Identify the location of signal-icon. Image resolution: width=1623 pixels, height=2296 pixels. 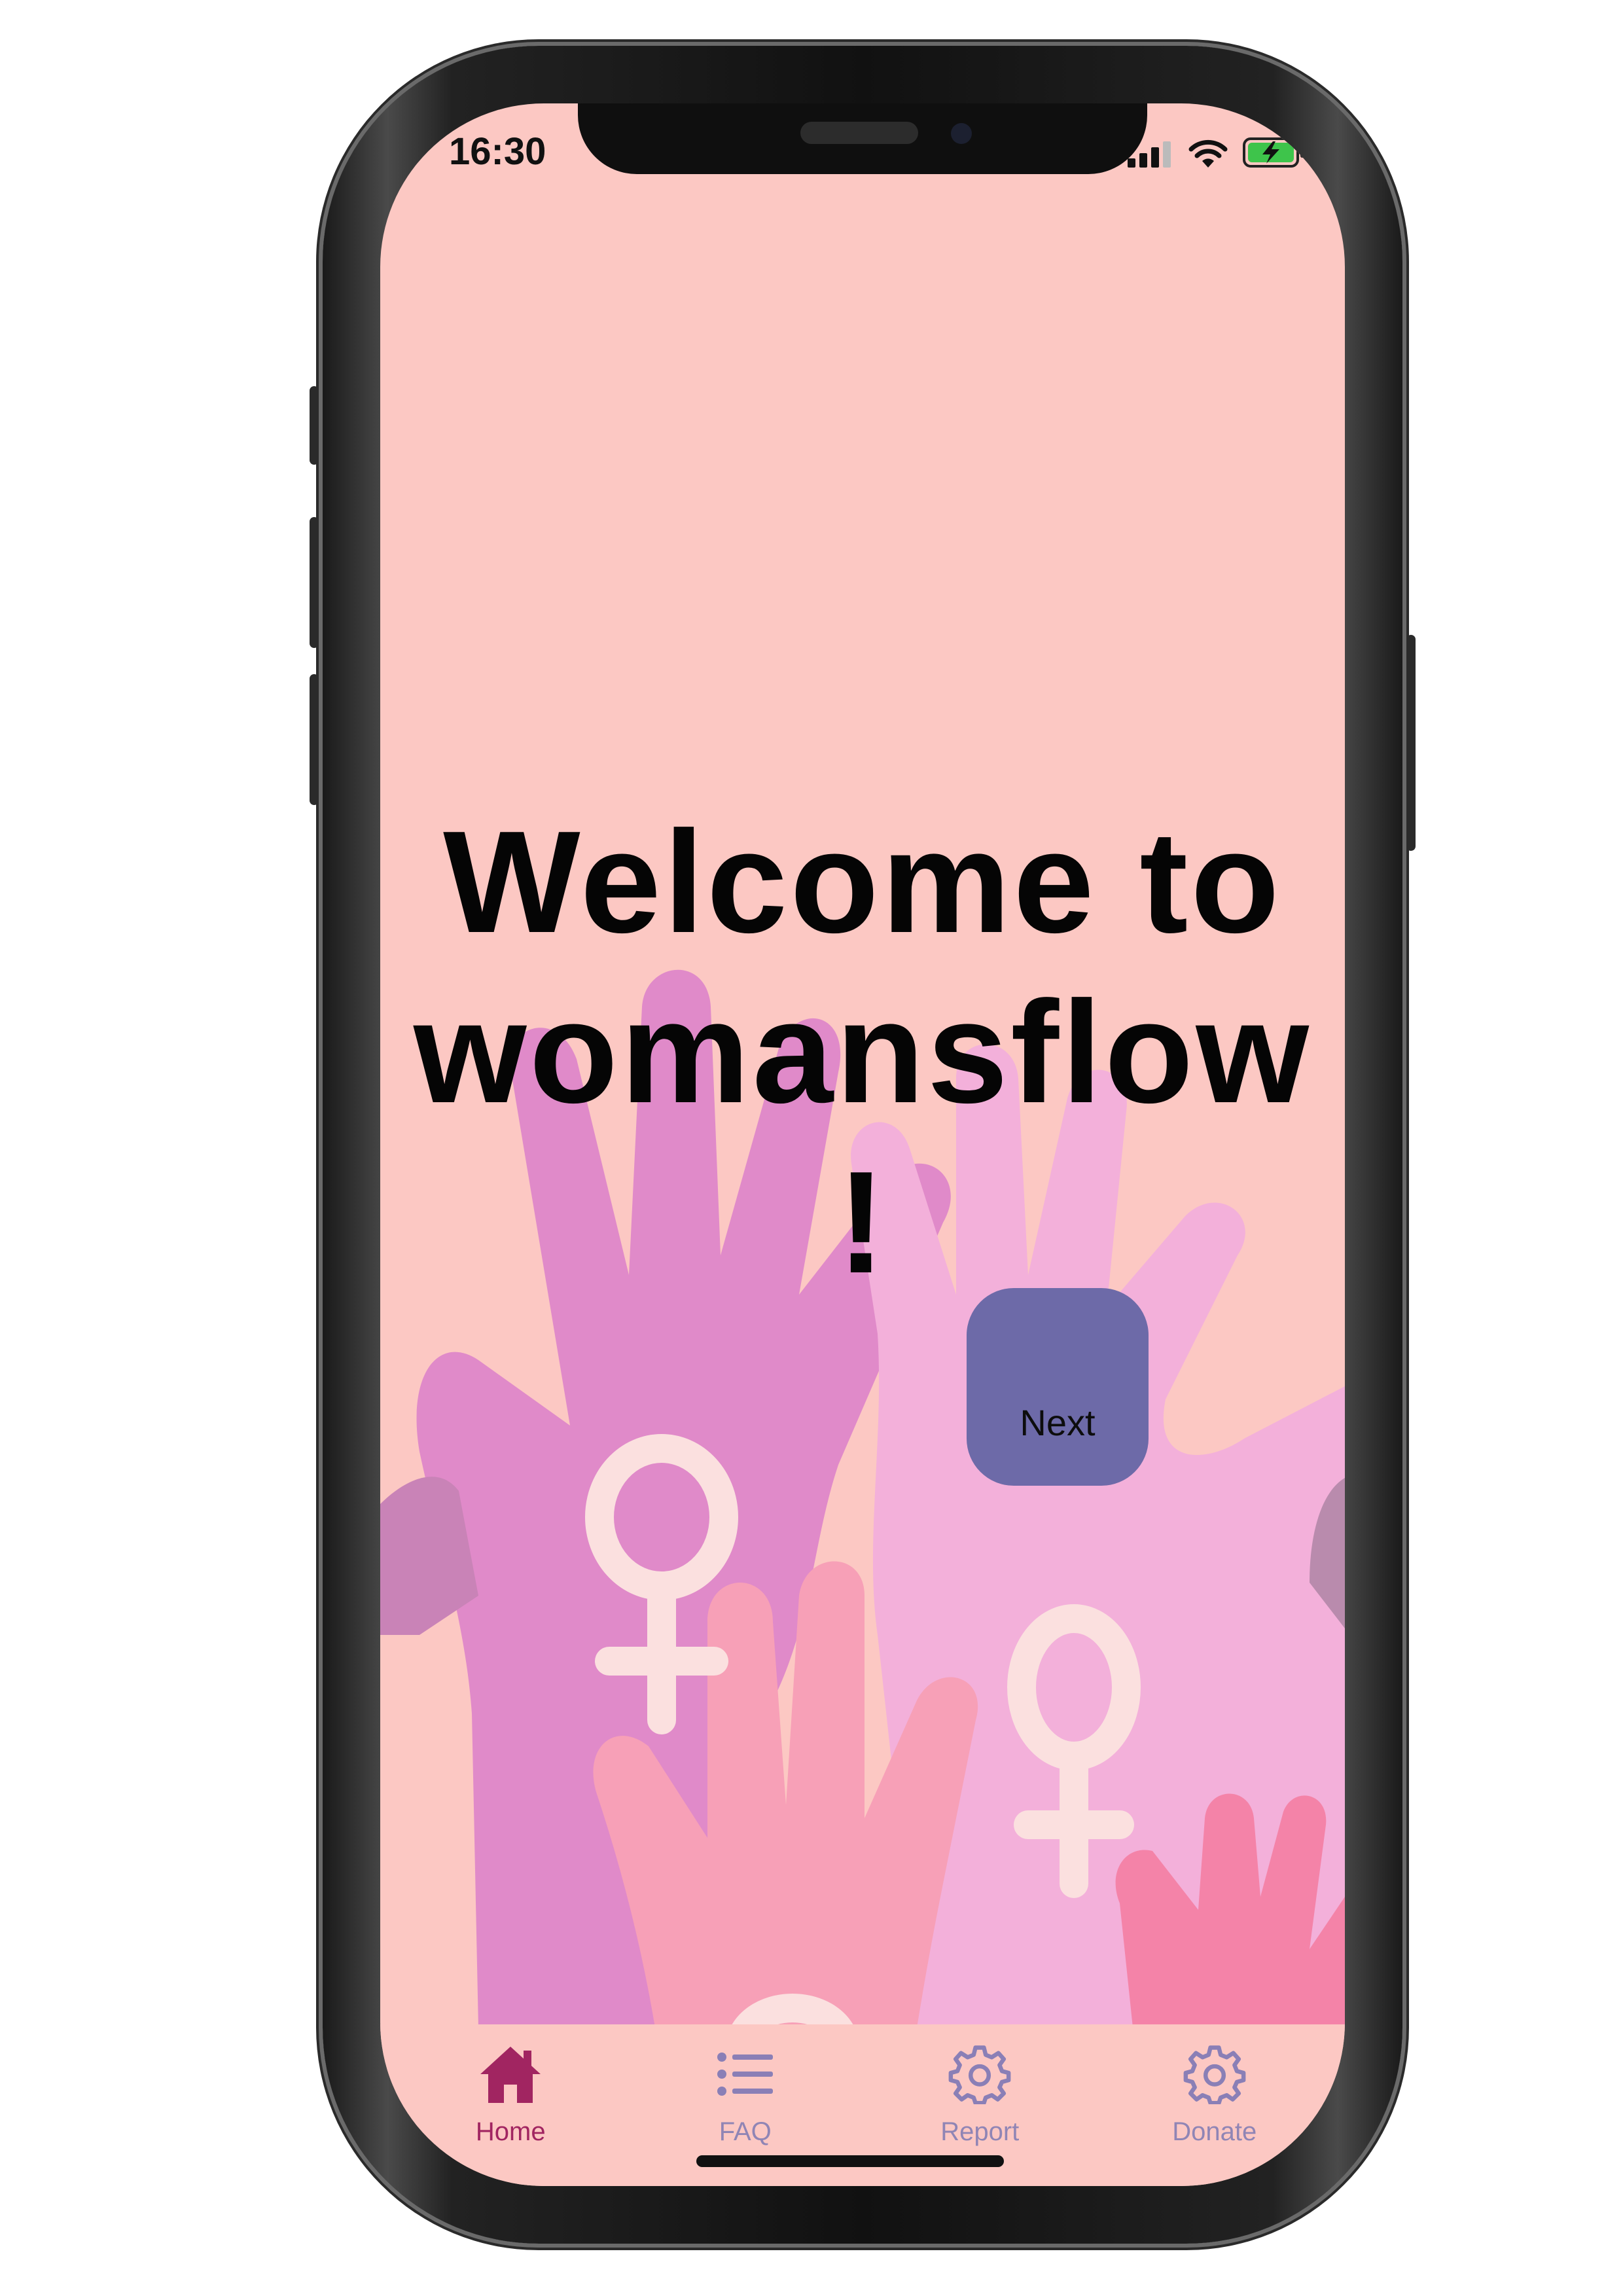
(1149, 154).